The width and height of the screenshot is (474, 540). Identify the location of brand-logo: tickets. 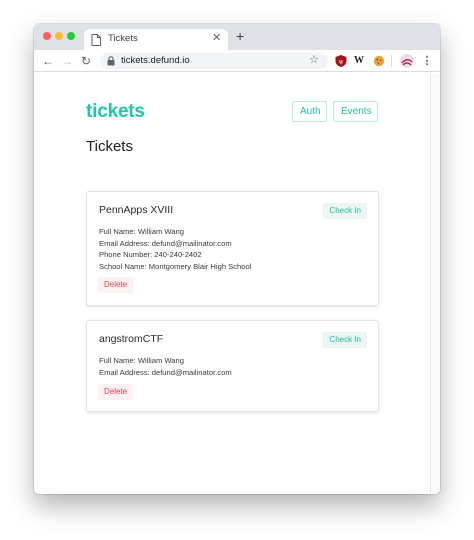
(115, 112).